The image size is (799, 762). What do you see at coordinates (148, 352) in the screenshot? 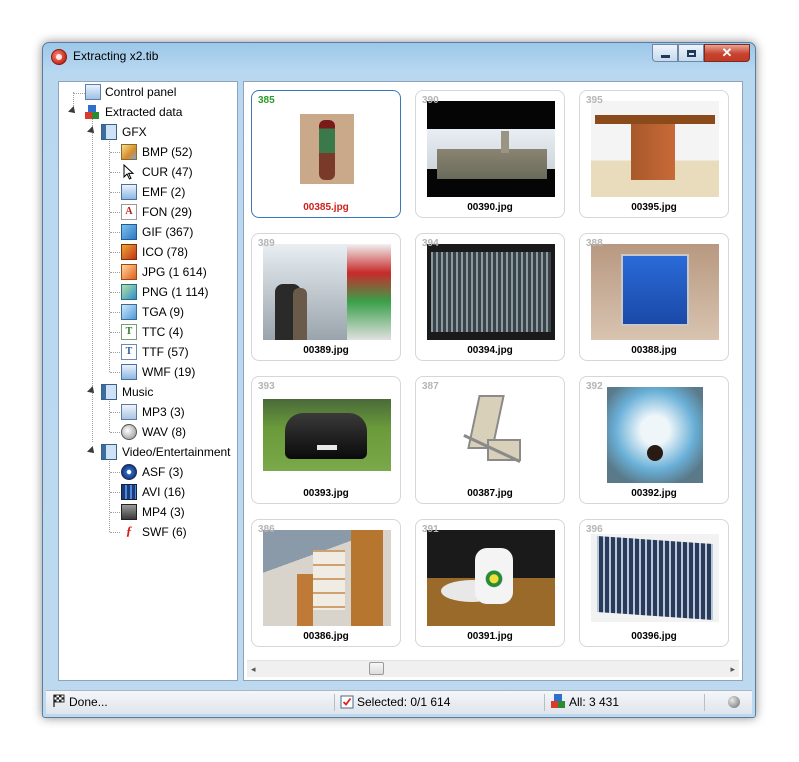
I see `tree-item-ttf: T TTF (57)` at bounding box center [148, 352].